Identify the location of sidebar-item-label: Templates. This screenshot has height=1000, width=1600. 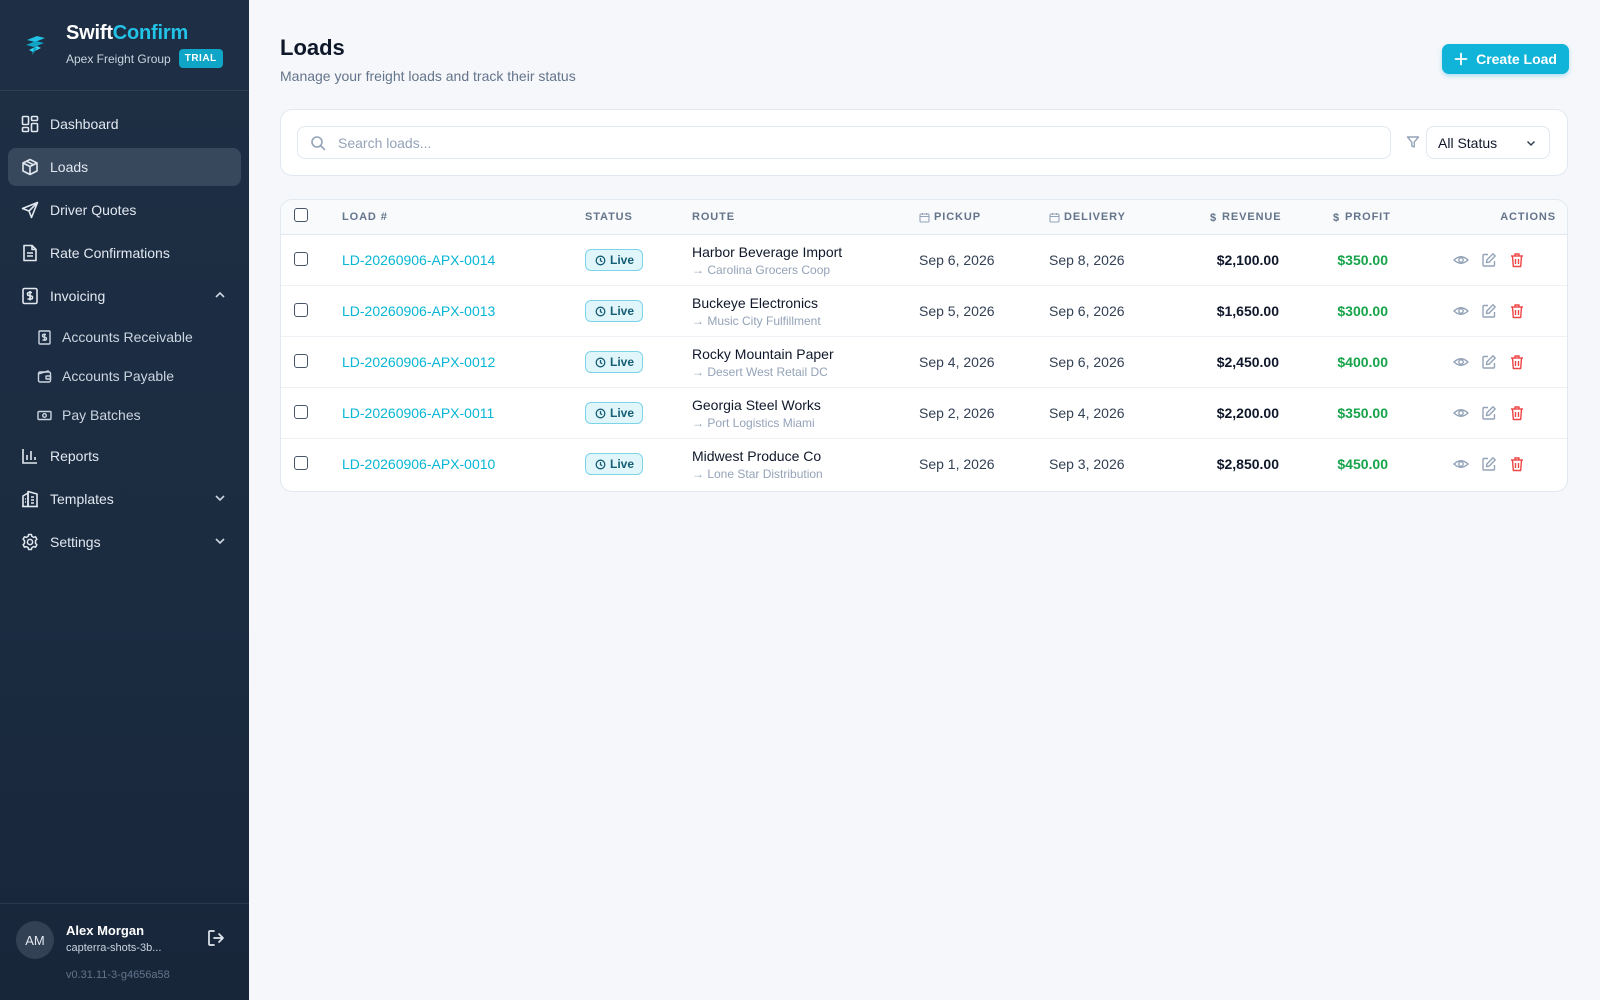
(82, 499).